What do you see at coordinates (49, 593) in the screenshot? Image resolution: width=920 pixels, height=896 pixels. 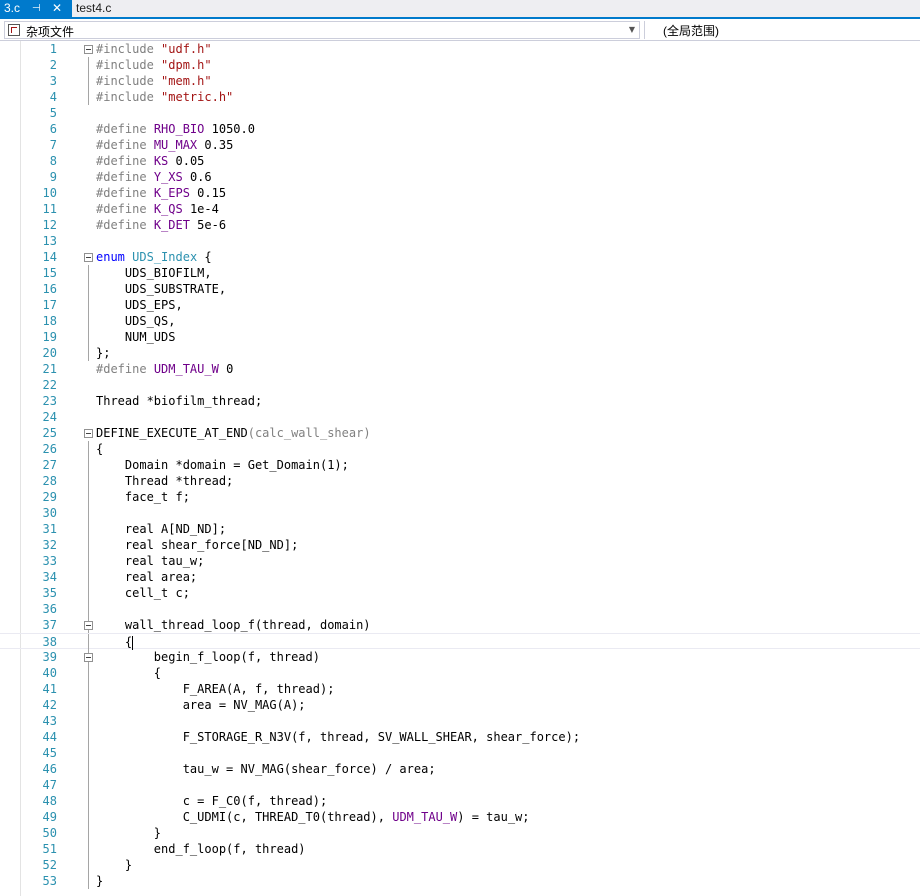 I see `line-number: 35` at bounding box center [49, 593].